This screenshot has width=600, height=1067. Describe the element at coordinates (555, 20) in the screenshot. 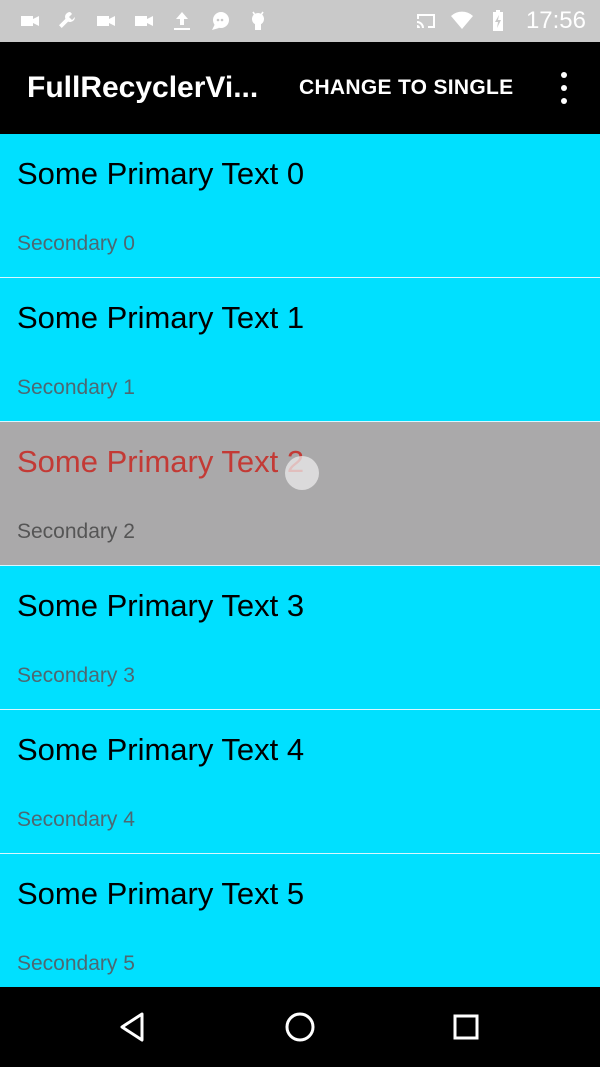

I see `status-clock: 17:56` at that location.